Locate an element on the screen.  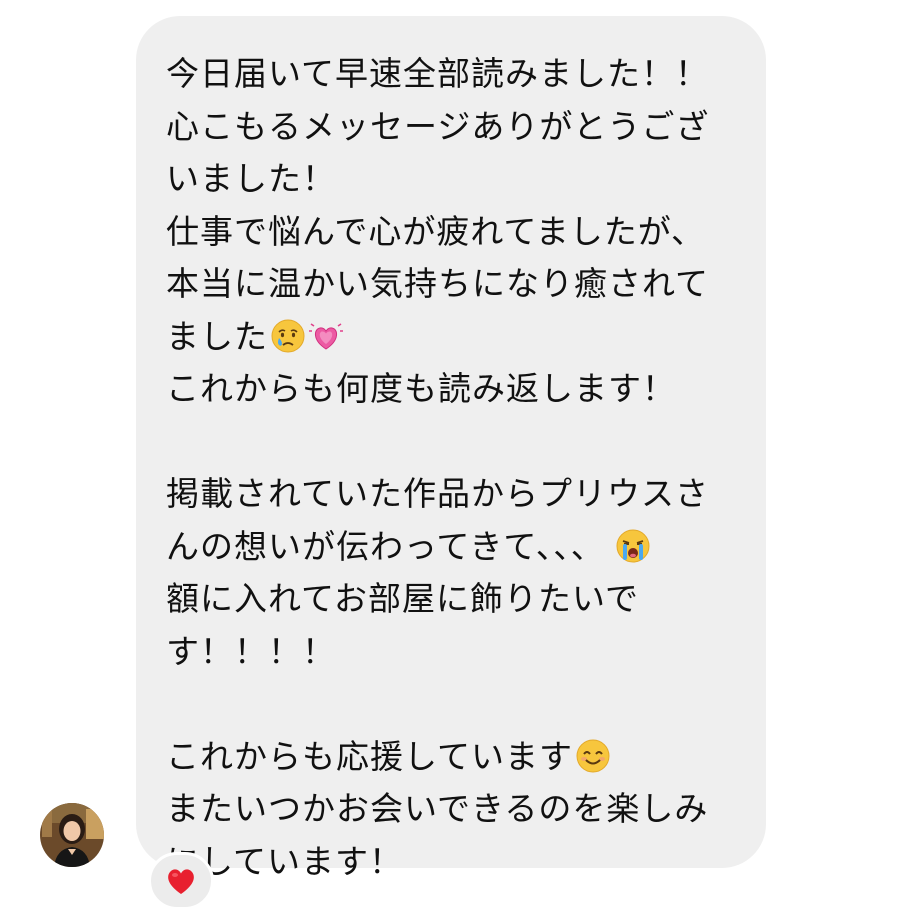
smiling-face-emoji is located at coordinates (593, 755).